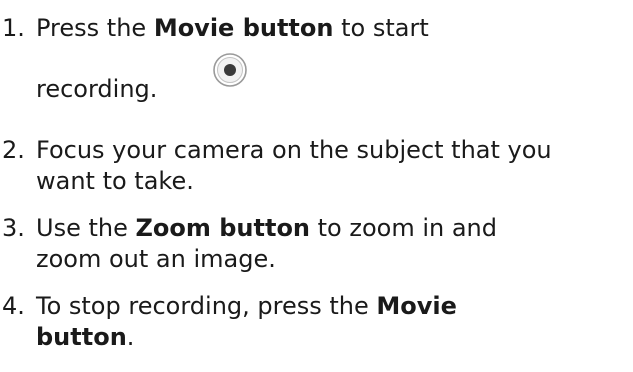 The width and height of the screenshot is (633, 372). Describe the element at coordinates (381, 28) in the screenshot. I see `step-1-text-b: to start` at that location.